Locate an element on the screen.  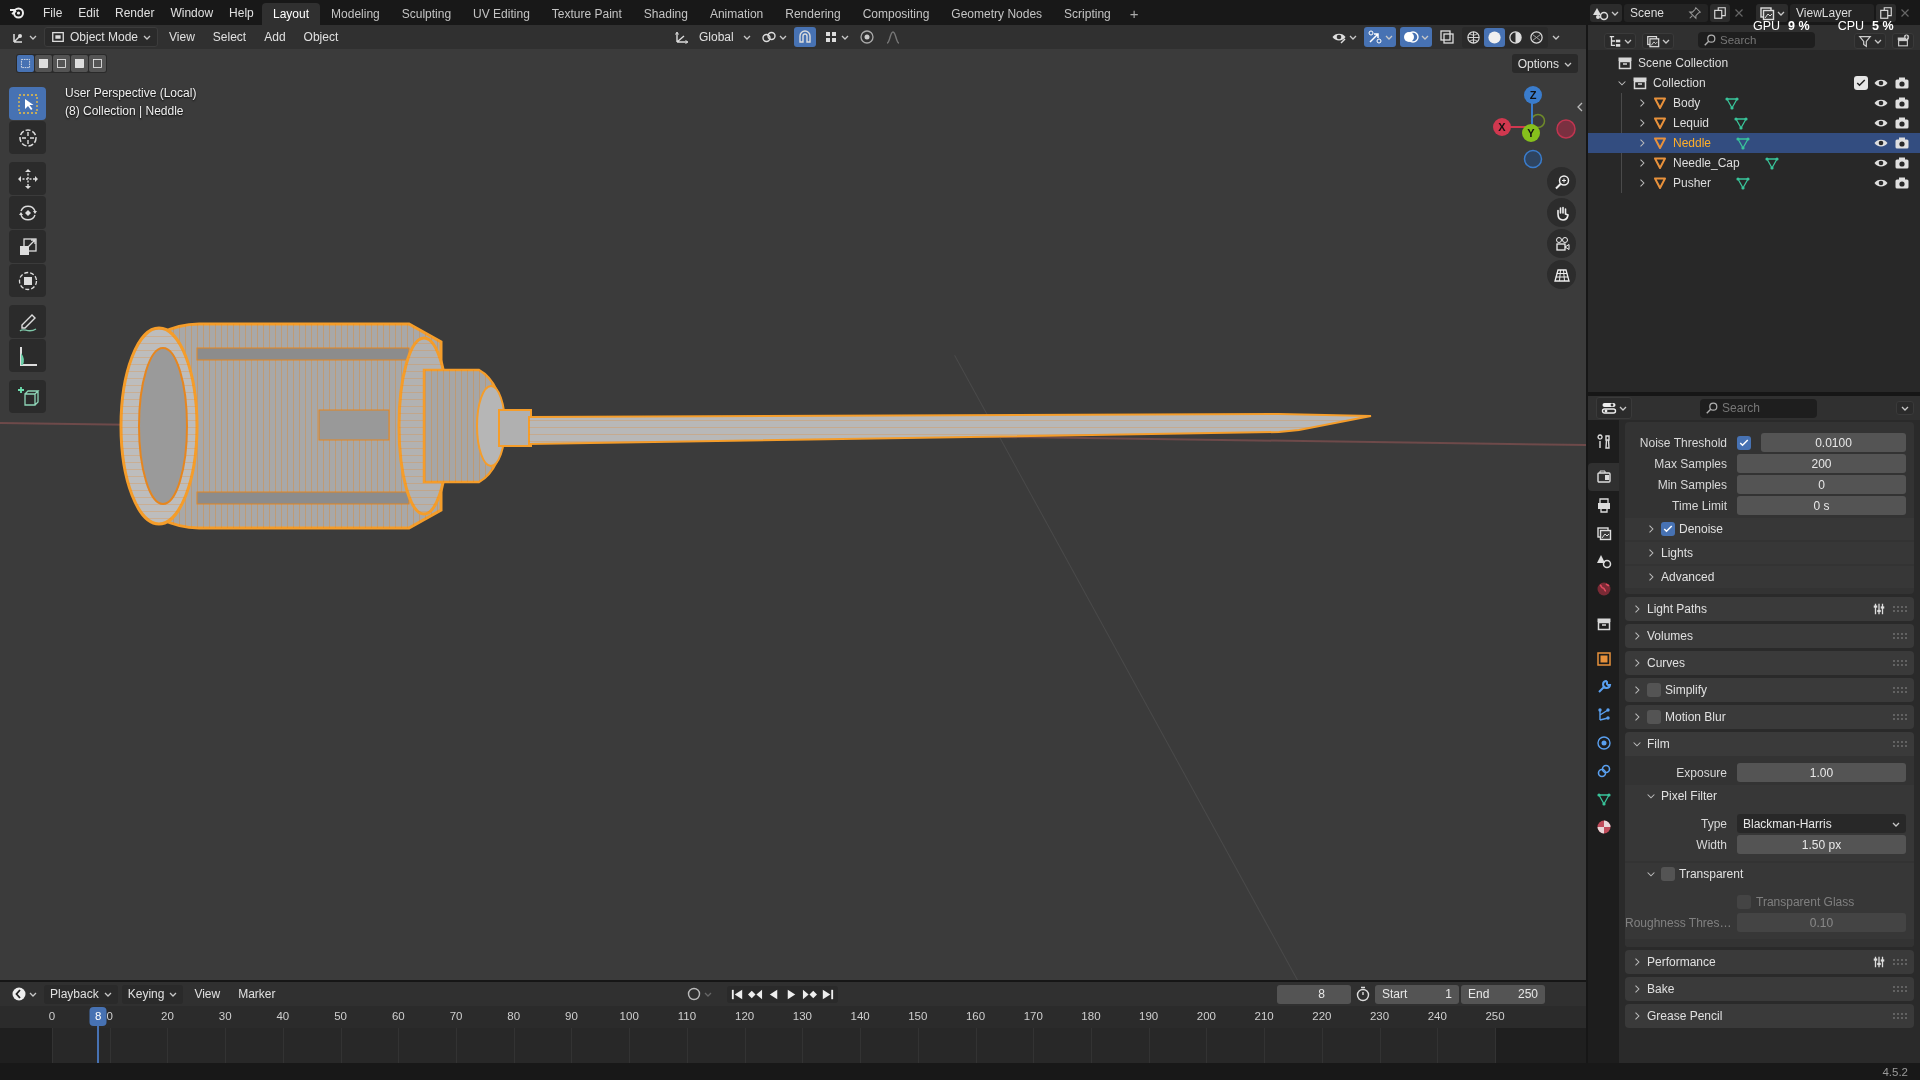
options-dropdown: Options is located at coordinates (1544, 63).